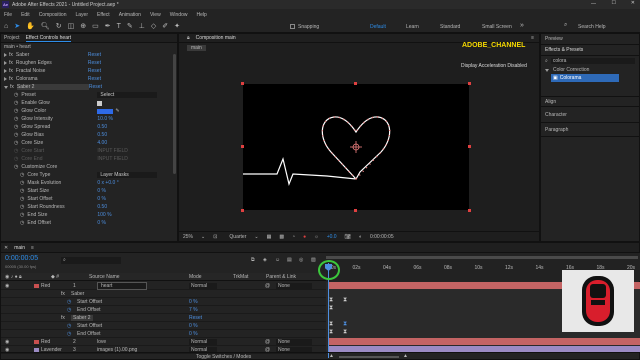 Image resolution: width=640 pixels, height=360 pixels. What do you see at coordinates (122, 285) in the screenshot?
I see `layer-name: heart` at bounding box center [122, 285].